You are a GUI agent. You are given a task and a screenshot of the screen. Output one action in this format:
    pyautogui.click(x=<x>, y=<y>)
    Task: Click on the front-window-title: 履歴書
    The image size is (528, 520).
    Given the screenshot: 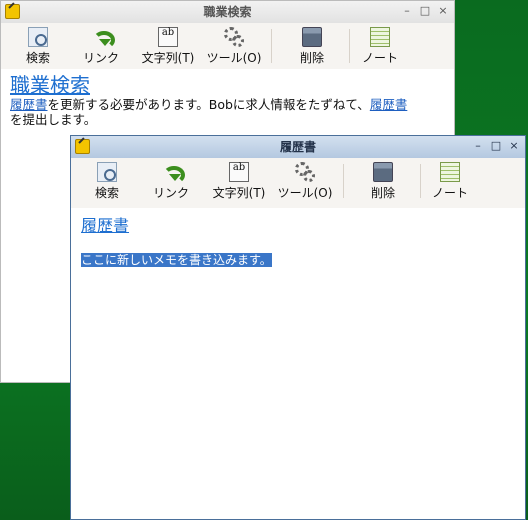 What is the action you would take?
    pyautogui.click(x=297, y=147)
    